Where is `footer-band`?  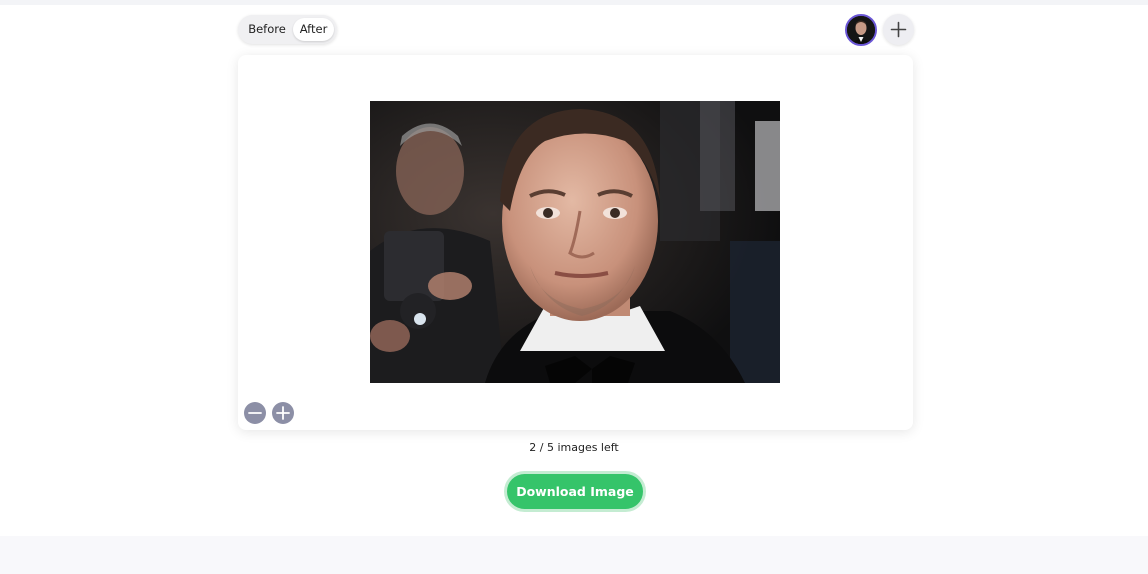
footer-band is located at coordinates (574, 555).